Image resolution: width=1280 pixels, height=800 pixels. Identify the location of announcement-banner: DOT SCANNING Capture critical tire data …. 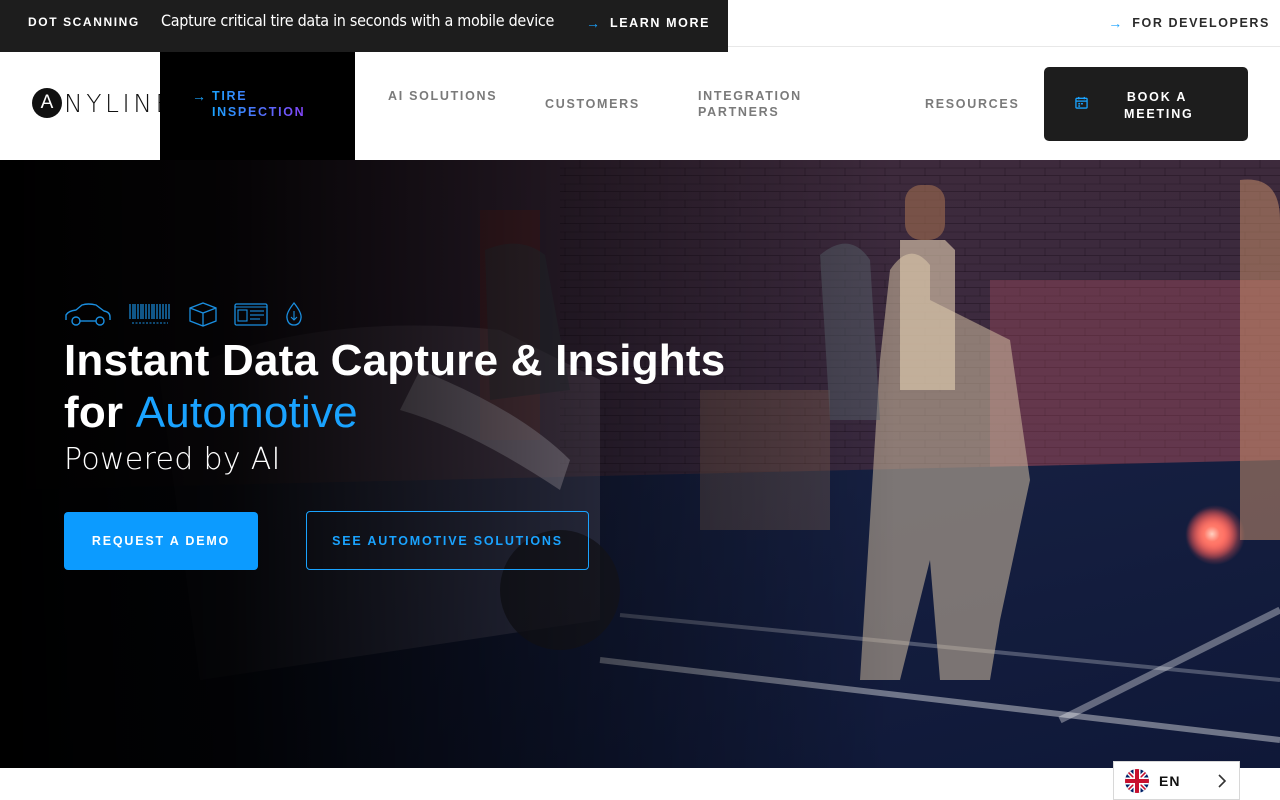
(364, 26).